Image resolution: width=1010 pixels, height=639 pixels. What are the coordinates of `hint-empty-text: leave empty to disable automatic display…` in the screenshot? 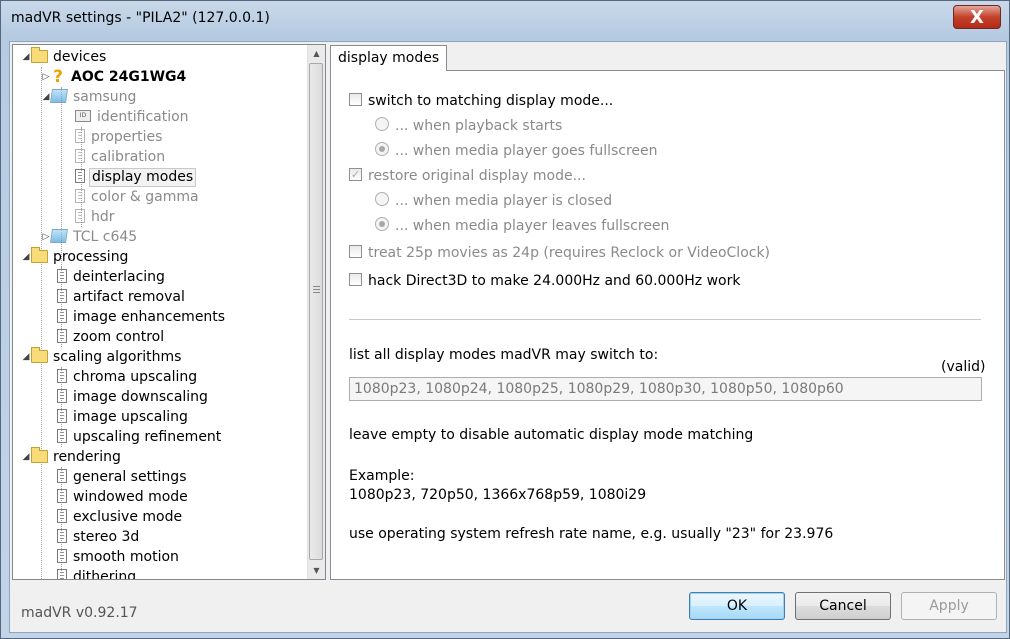 It's located at (551, 435).